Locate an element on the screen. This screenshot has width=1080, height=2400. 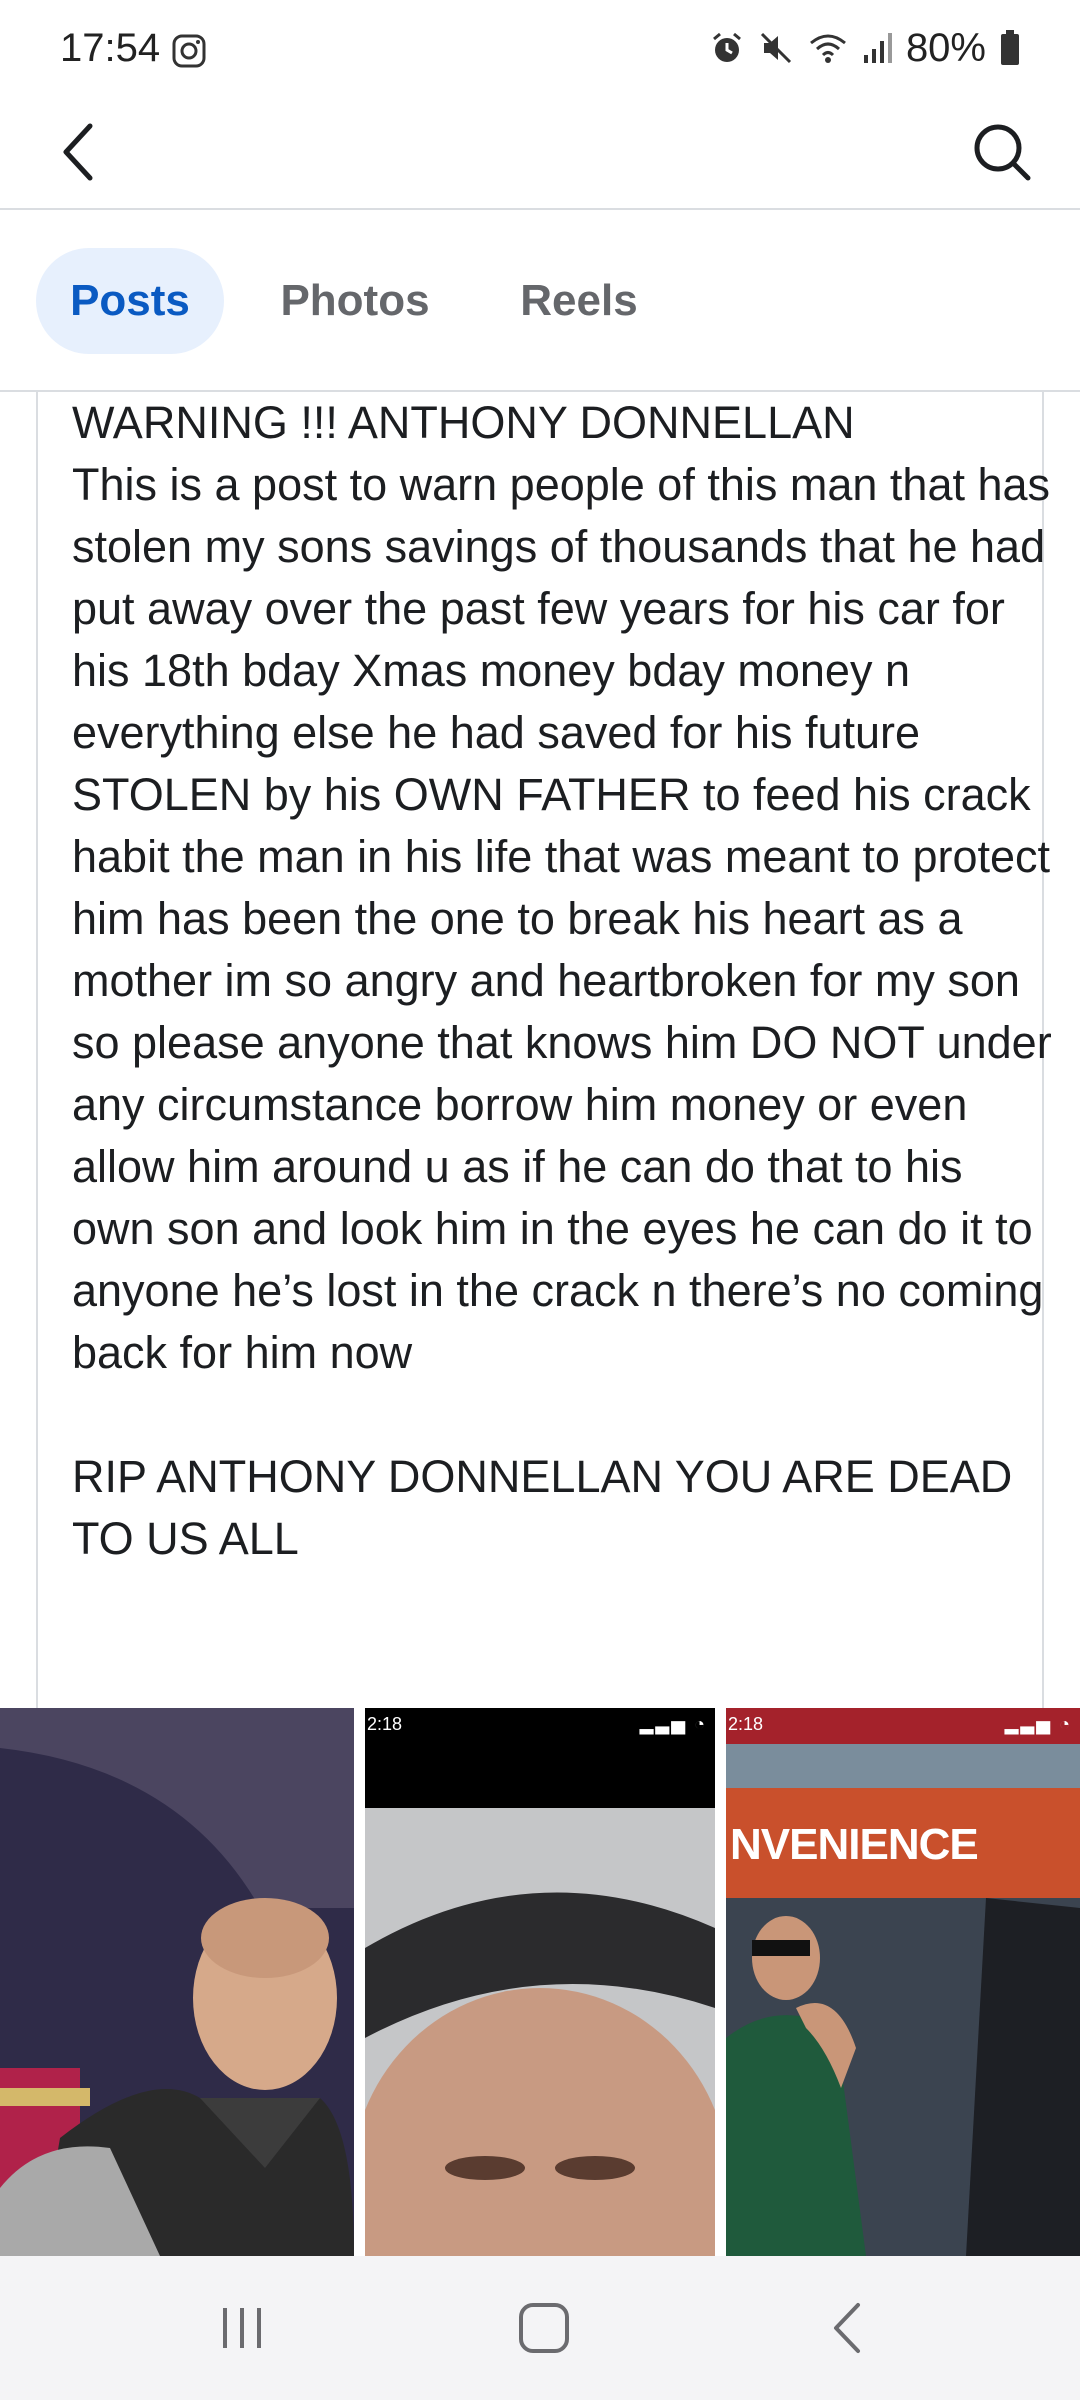
photo-2-signal-icon: ▂▃▅ ◔ is located at coordinates (673, 1724).